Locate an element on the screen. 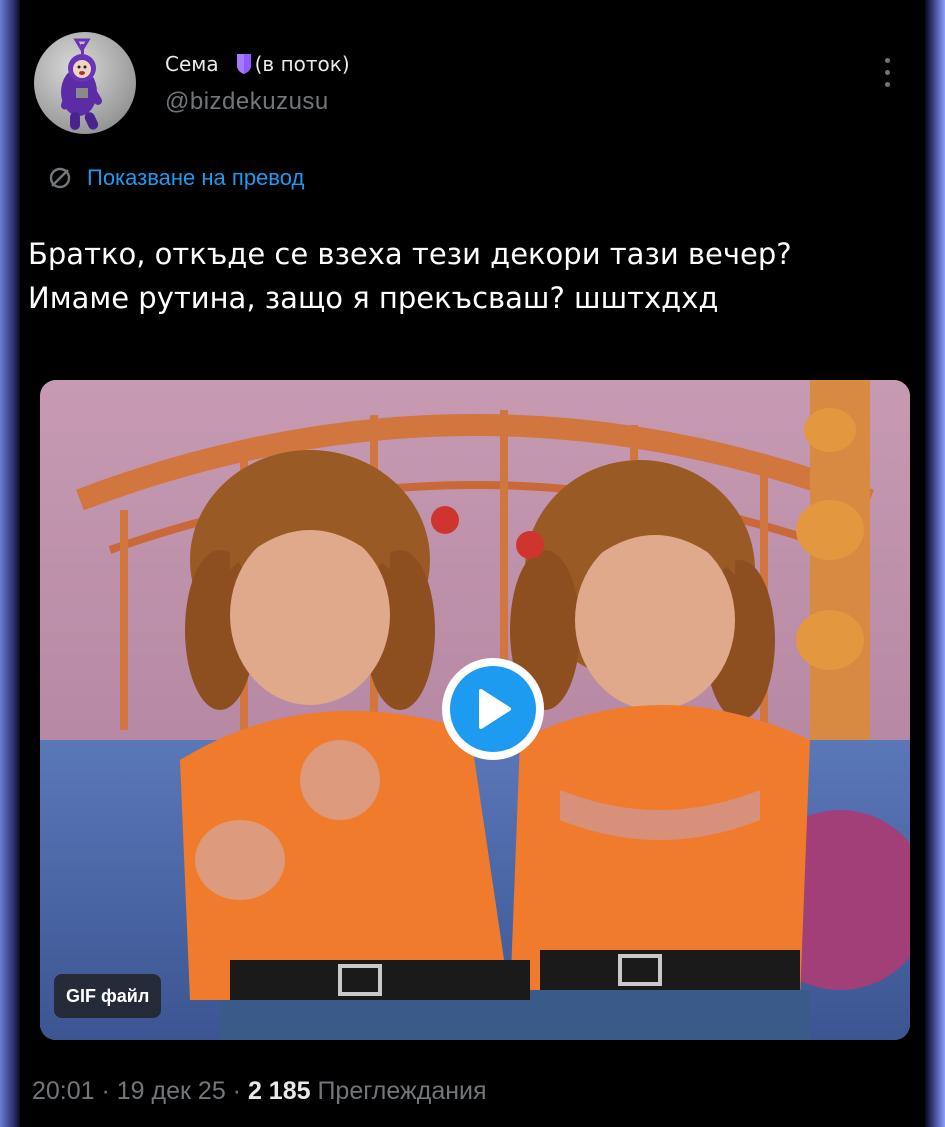  show-translation-label: Показване на превод is located at coordinates (196, 177).